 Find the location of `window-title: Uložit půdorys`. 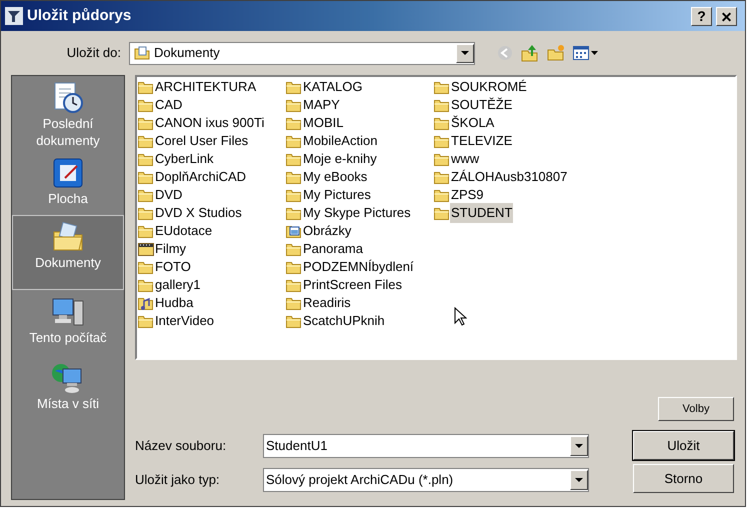

window-title: Uložit půdorys is located at coordinates (79, 16).